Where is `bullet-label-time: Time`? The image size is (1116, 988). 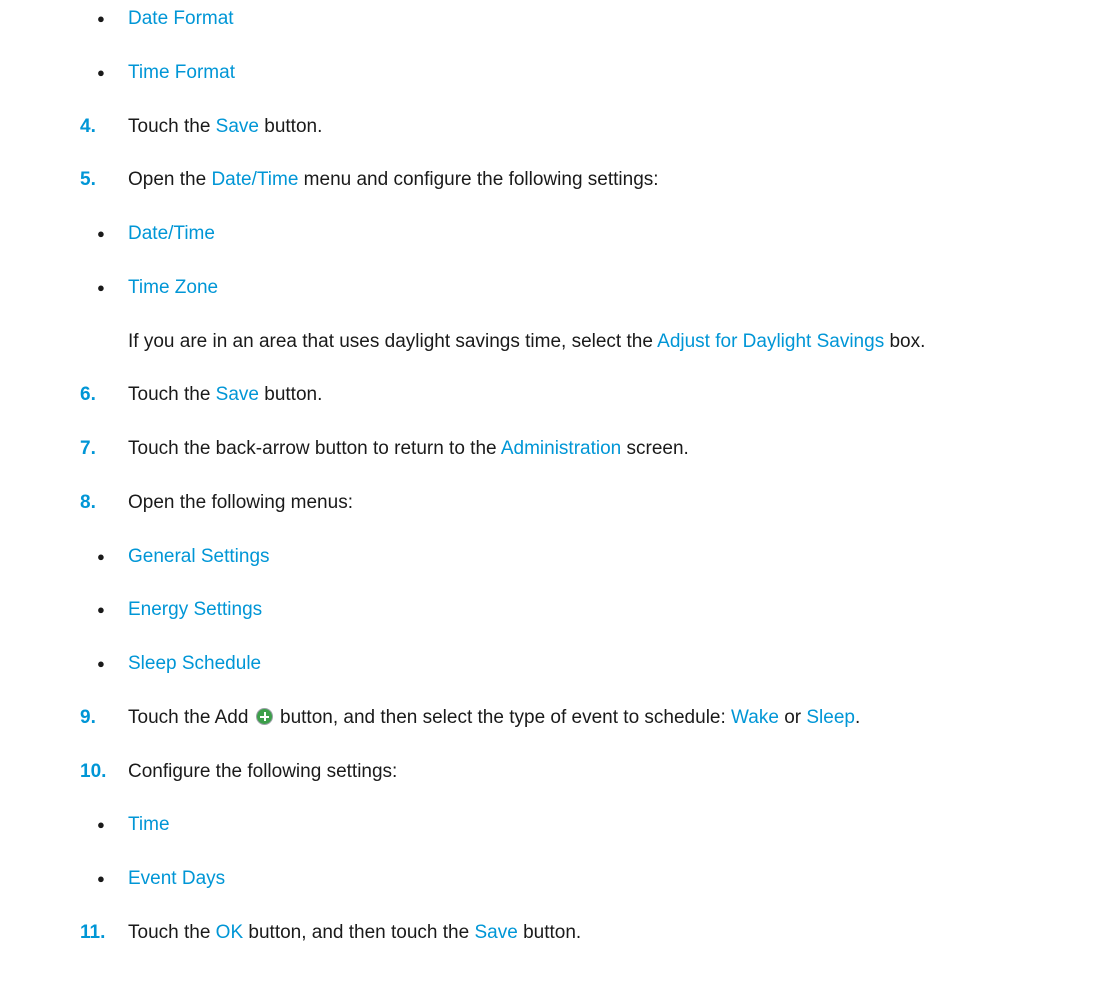 bullet-label-time: Time is located at coordinates (149, 824).